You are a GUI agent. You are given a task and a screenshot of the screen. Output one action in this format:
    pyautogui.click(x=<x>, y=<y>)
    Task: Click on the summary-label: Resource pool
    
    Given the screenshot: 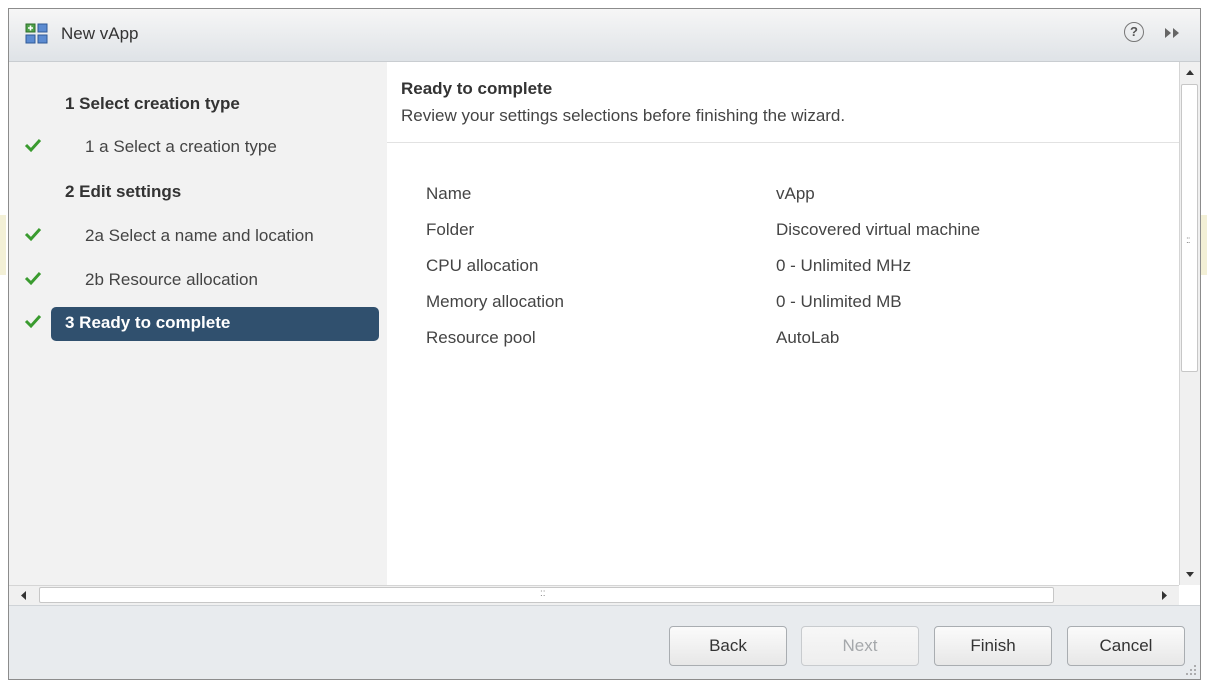 What is the action you would take?
    pyautogui.click(x=481, y=337)
    